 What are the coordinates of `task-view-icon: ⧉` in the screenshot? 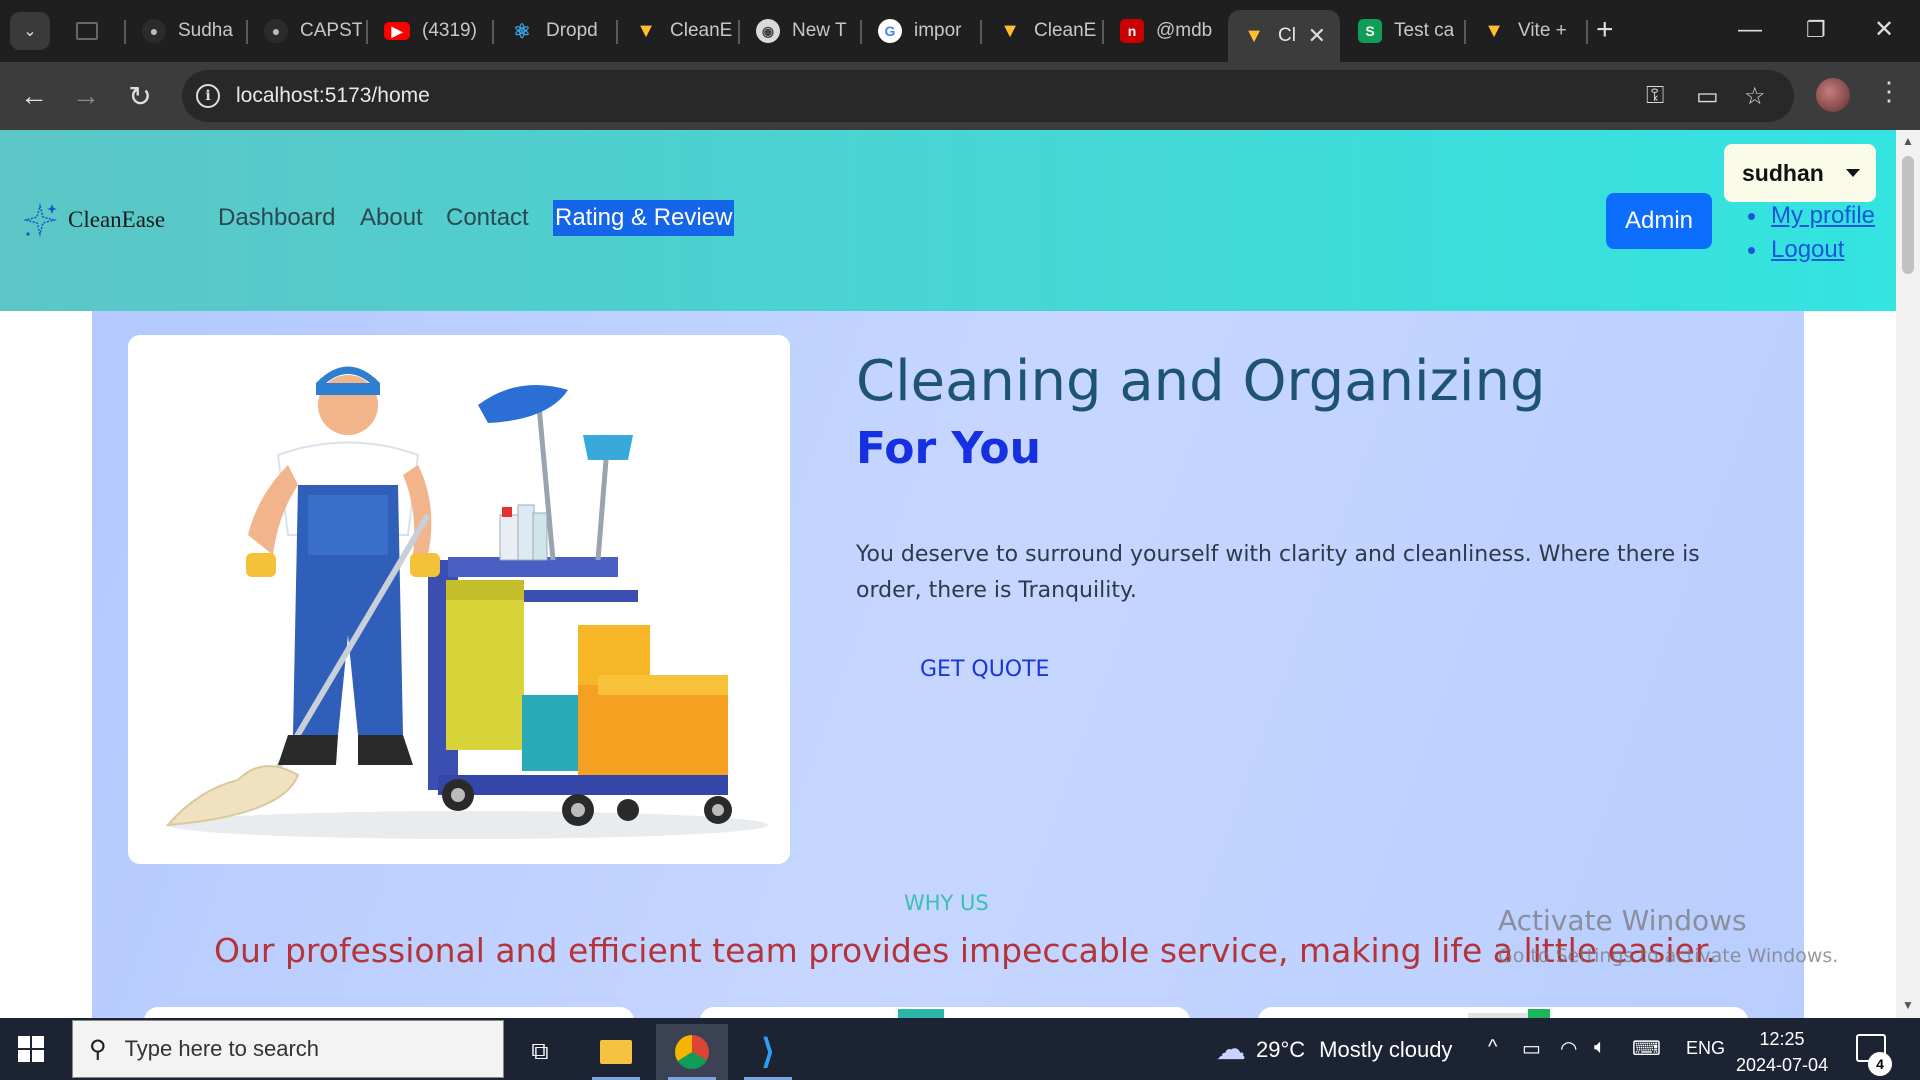 It's located at (540, 1052).